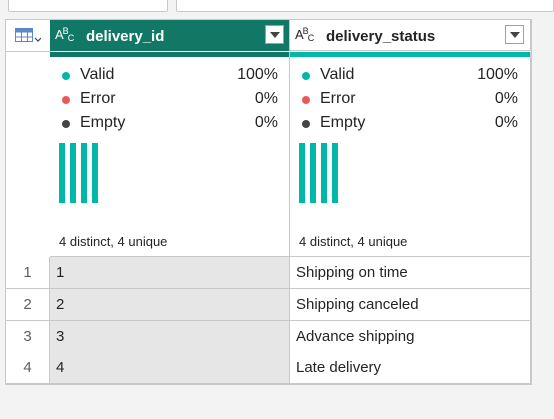  I want to click on column-name: delivery_id, so click(125, 36).